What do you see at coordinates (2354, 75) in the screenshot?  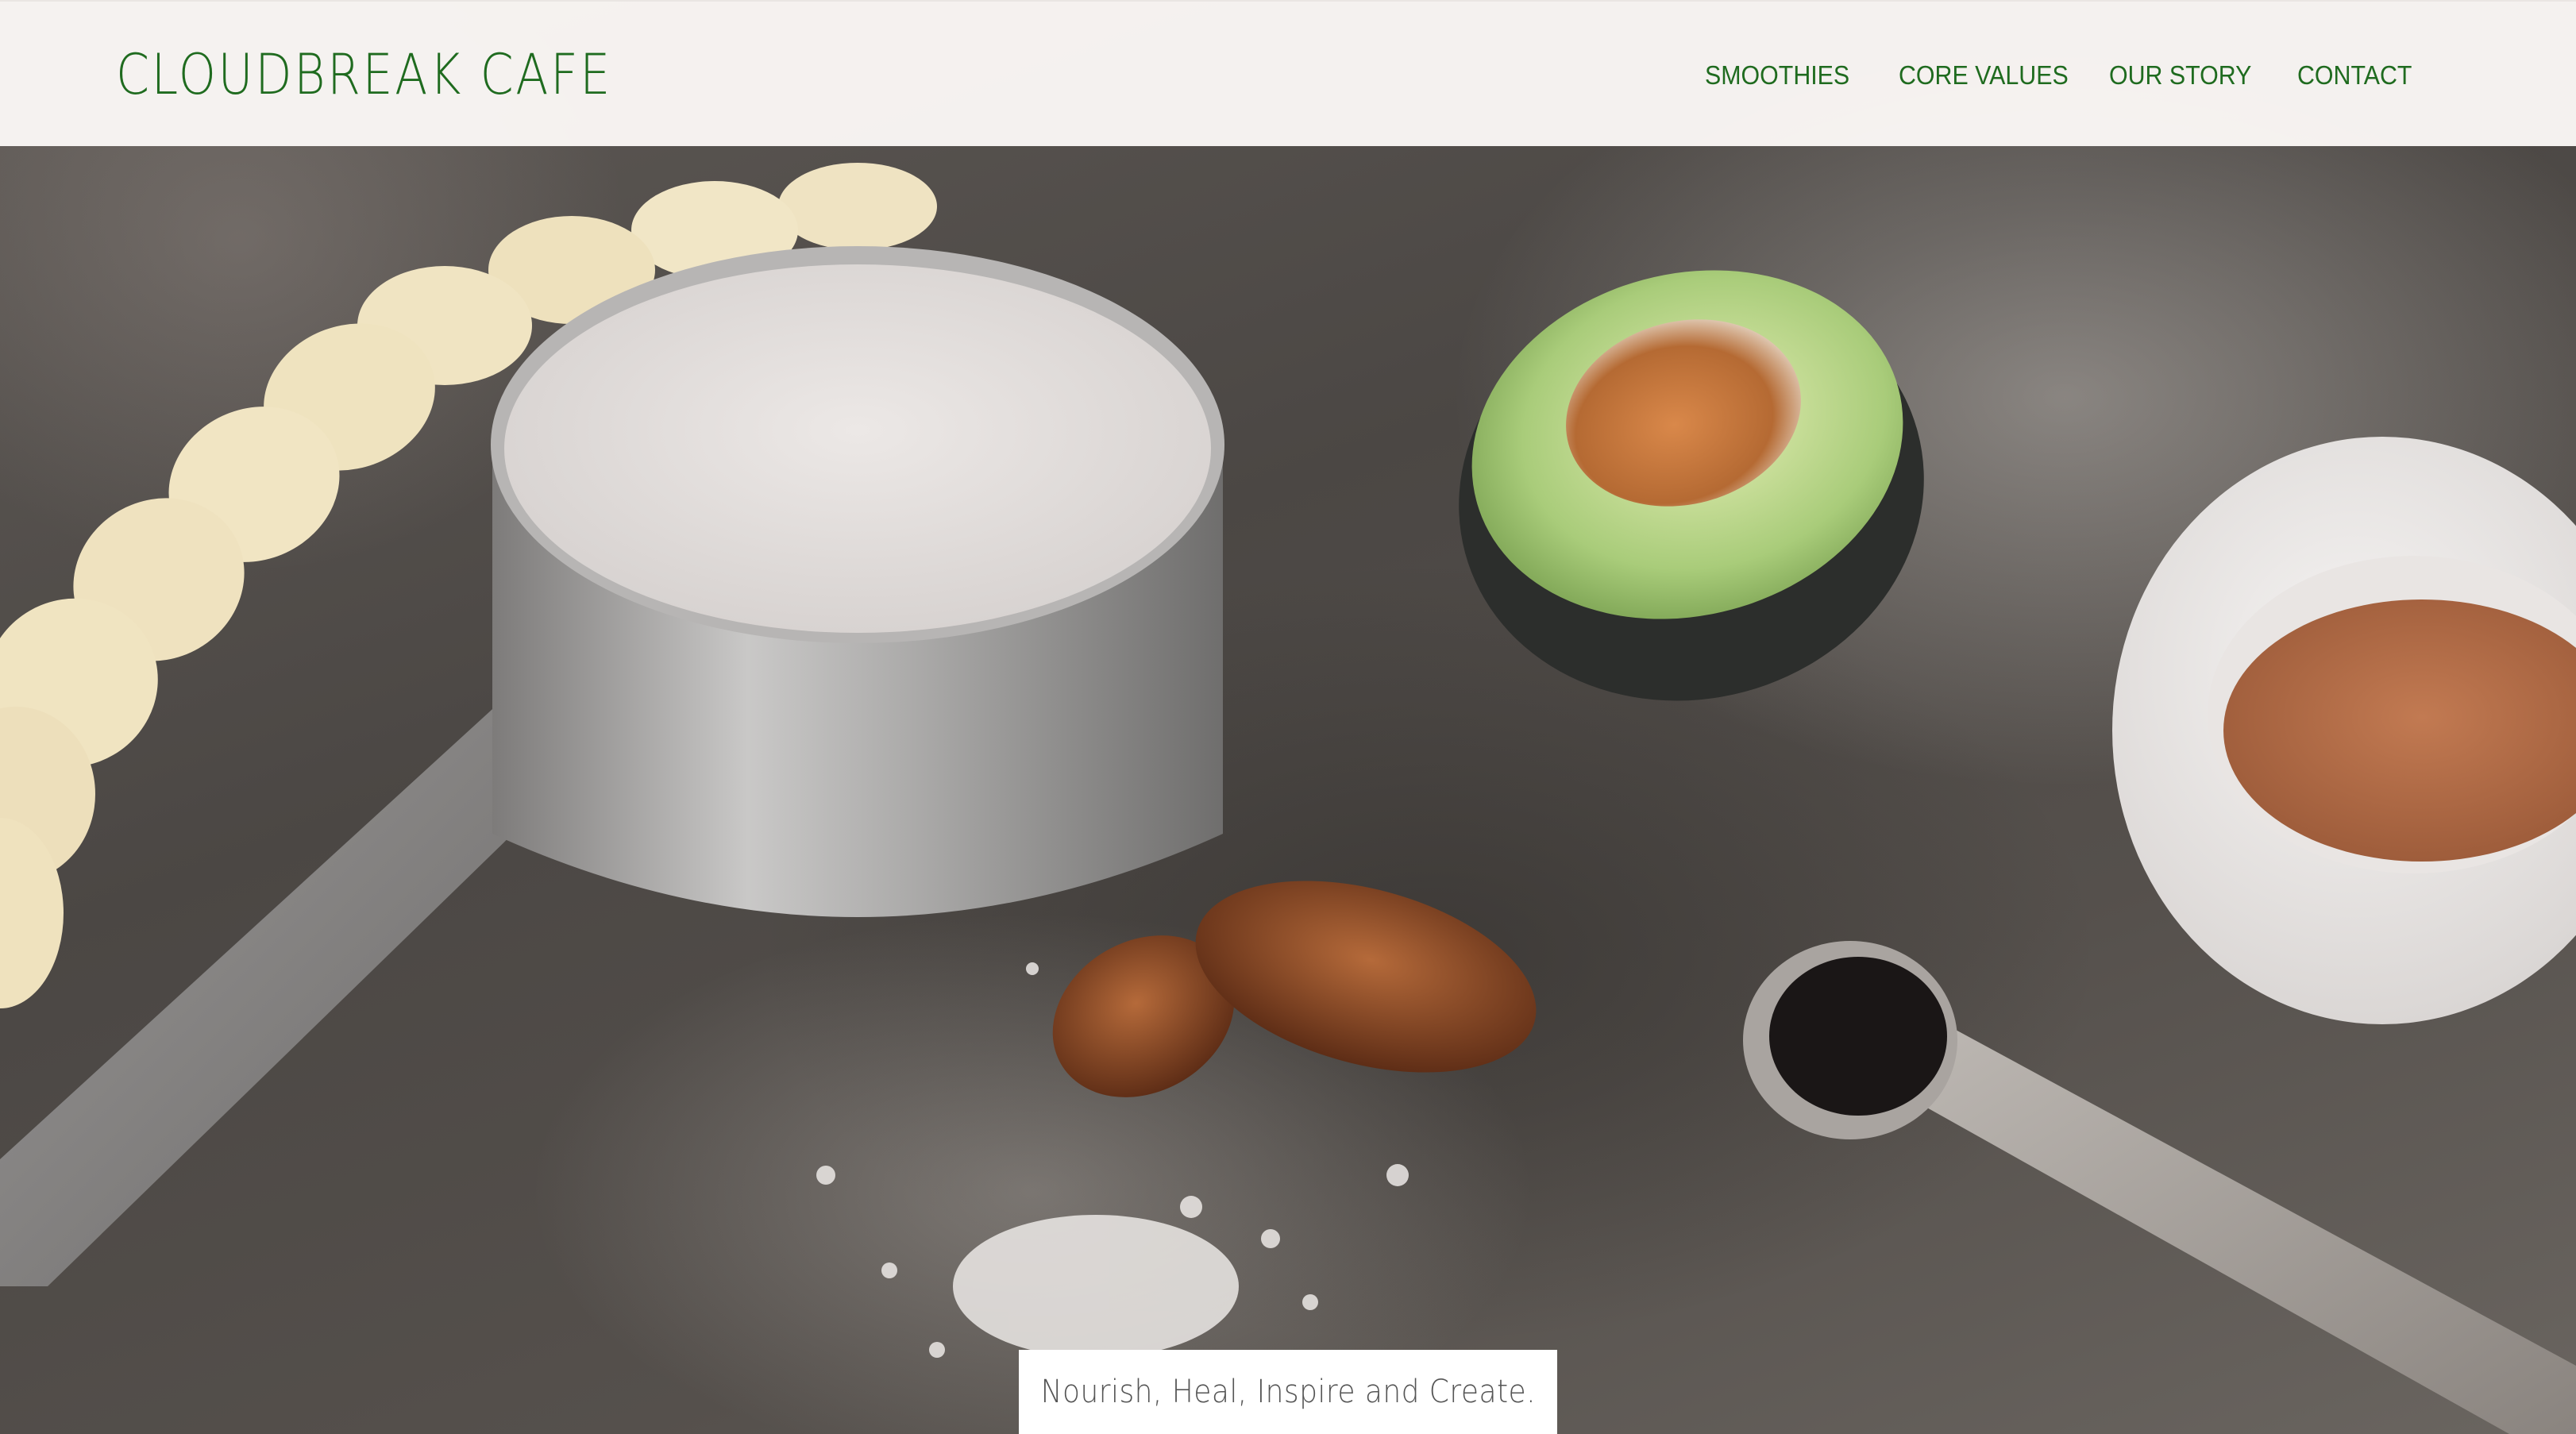 I see `nav-link-contact: CONTACT` at bounding box center [2354, 75].